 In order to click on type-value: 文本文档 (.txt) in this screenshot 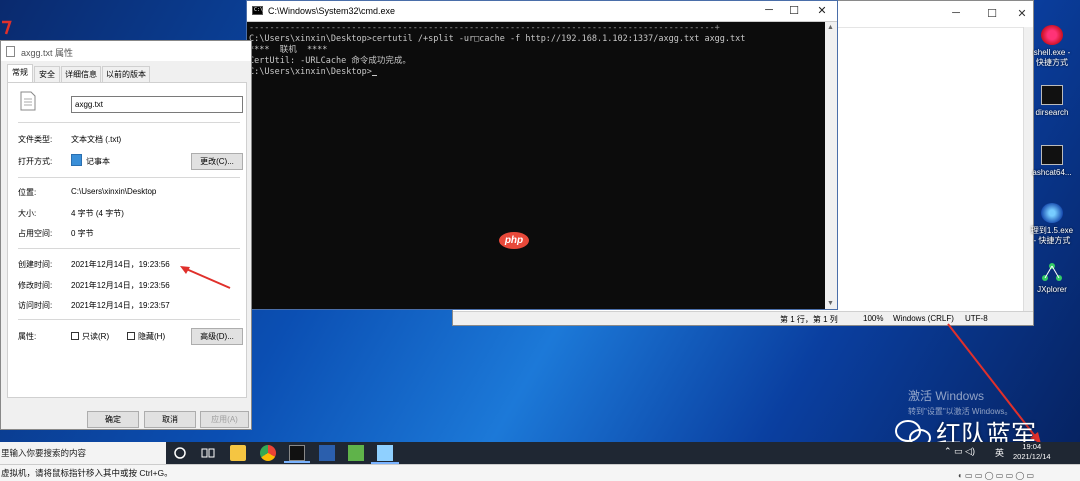, I will do `click(96, 139)`.